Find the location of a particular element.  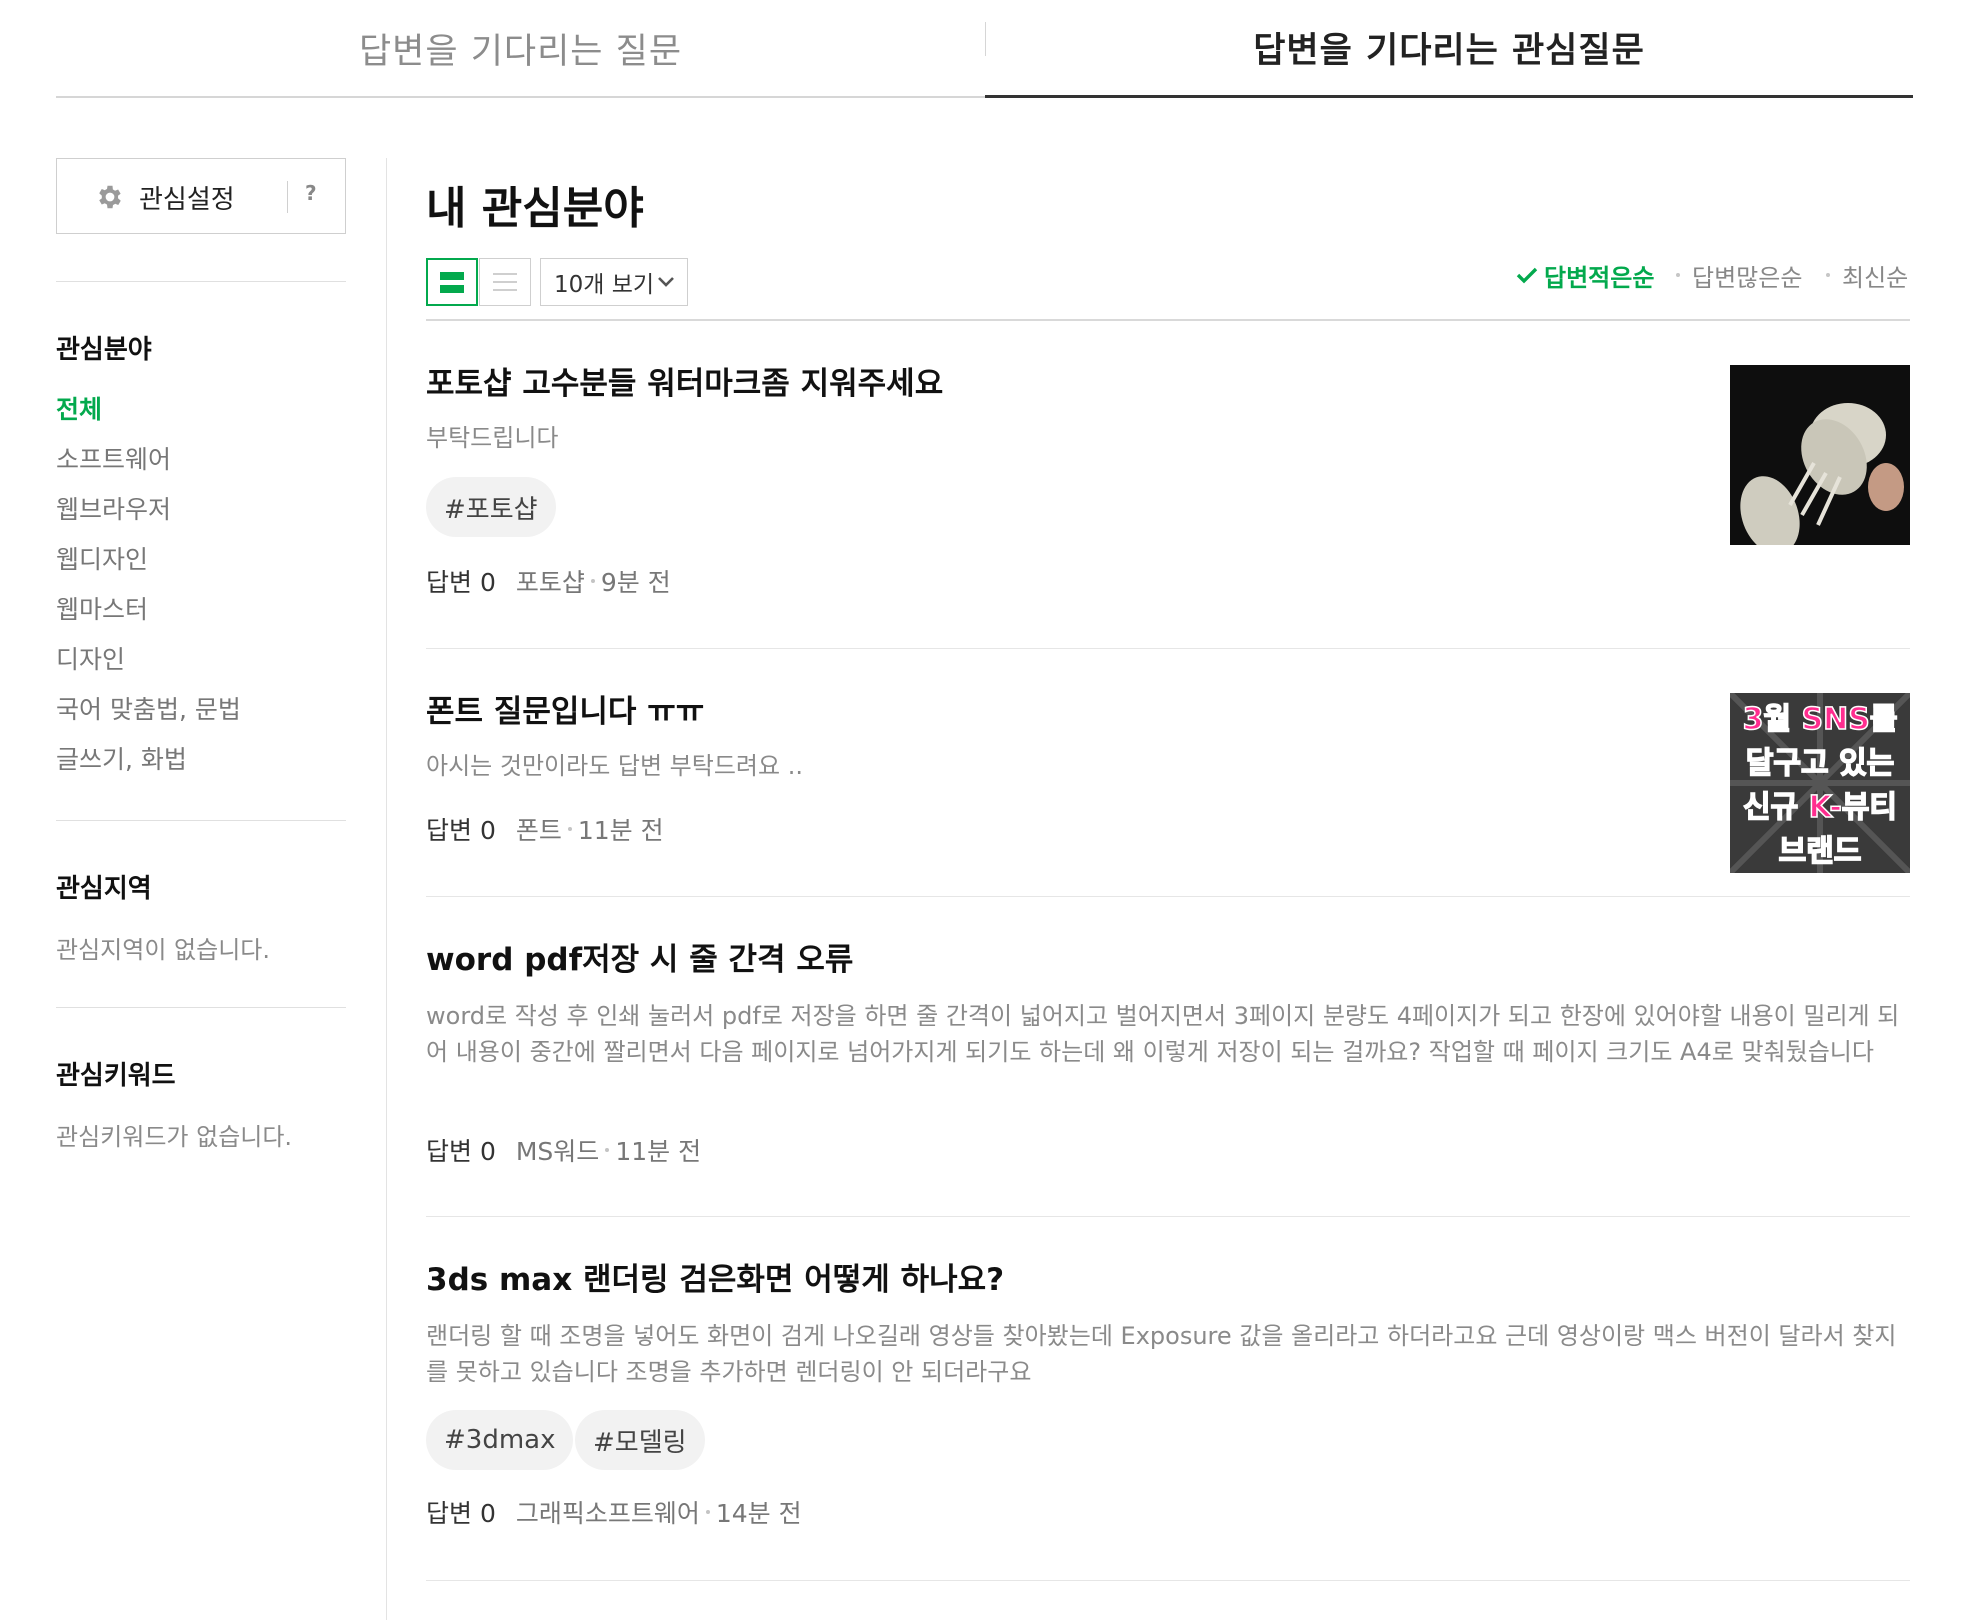

sort-label: 답변적은순 is located at coordinates (1599, 277).